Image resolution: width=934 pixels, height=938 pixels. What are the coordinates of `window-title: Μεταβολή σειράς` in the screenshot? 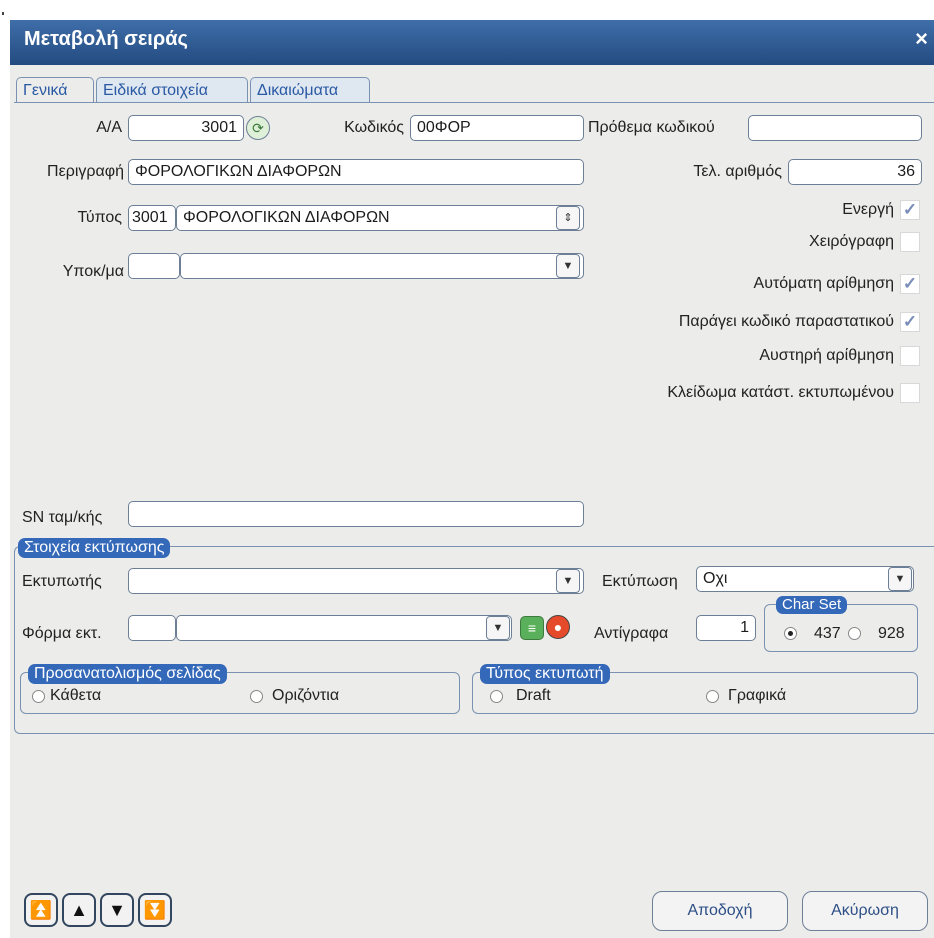 It's located at (106, 39).